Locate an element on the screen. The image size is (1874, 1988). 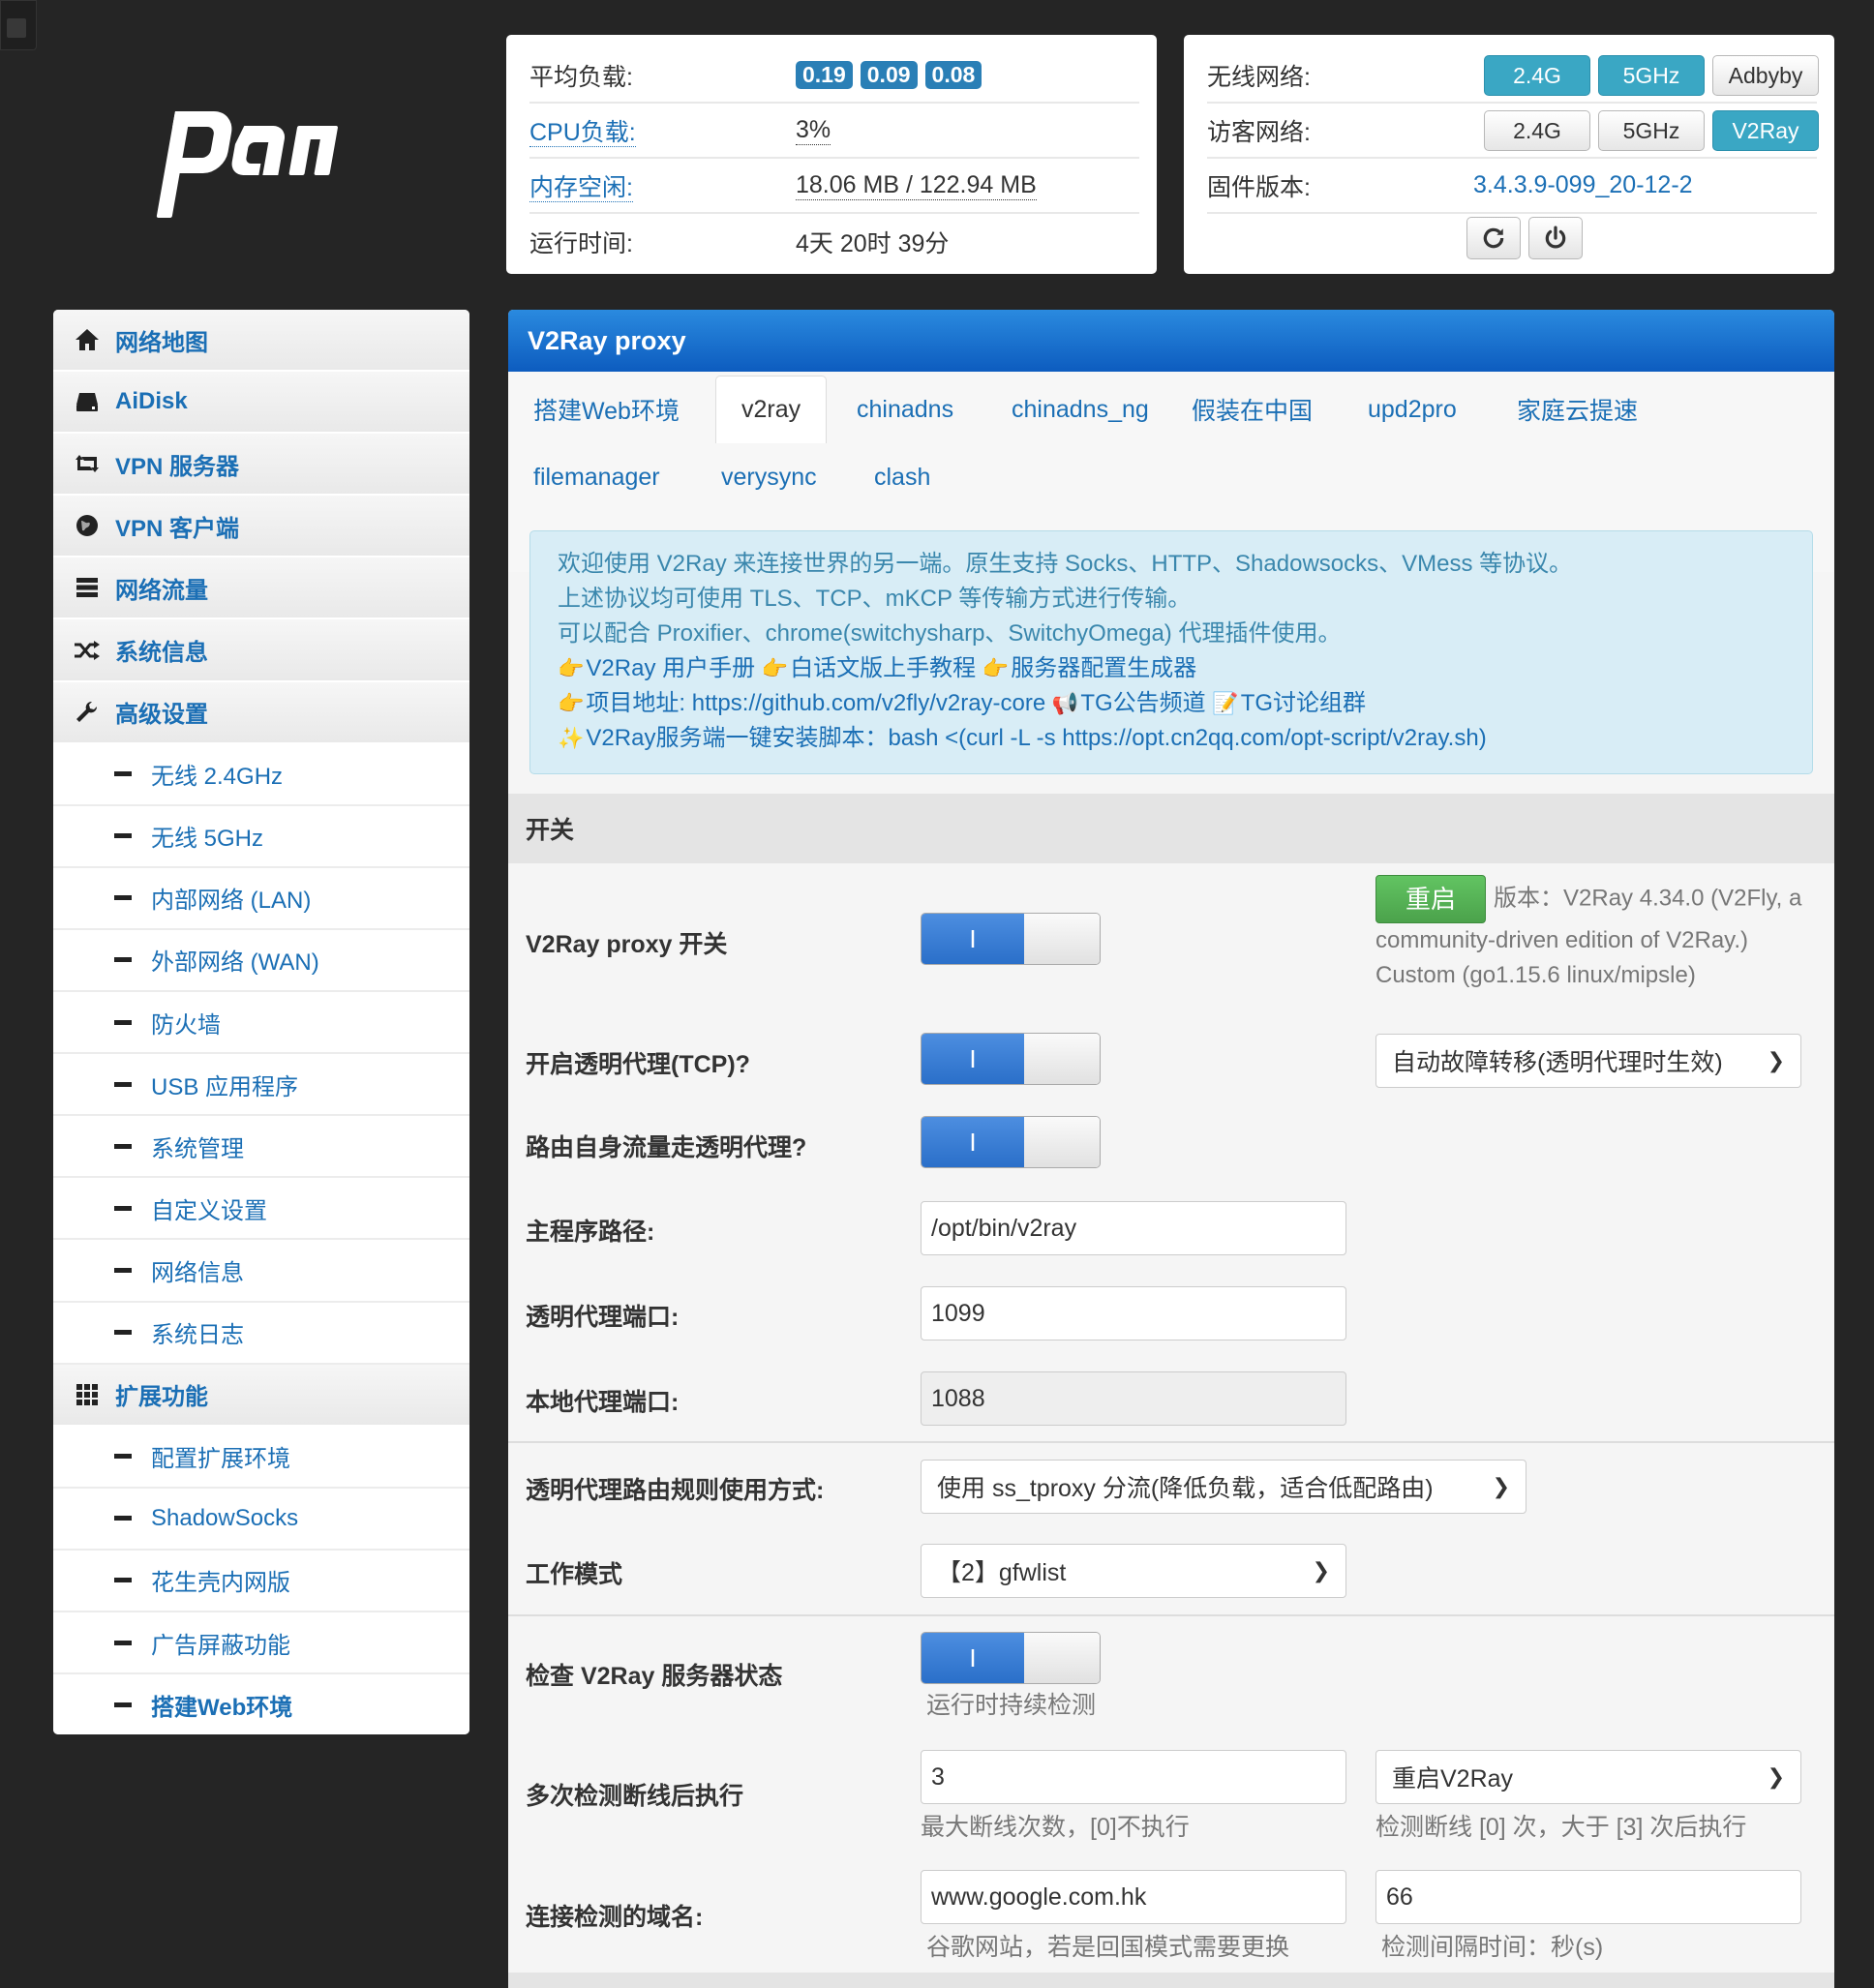
tab-clash: clash is located at coordinates (902, 477).